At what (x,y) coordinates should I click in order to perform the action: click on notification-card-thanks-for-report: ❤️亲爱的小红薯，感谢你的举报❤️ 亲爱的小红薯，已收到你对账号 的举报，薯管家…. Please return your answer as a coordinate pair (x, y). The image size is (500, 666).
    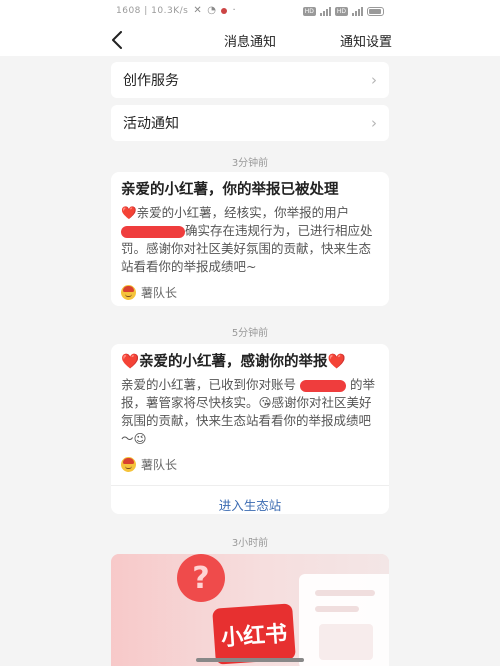
    Looking at the image, I should click on (250, 429).